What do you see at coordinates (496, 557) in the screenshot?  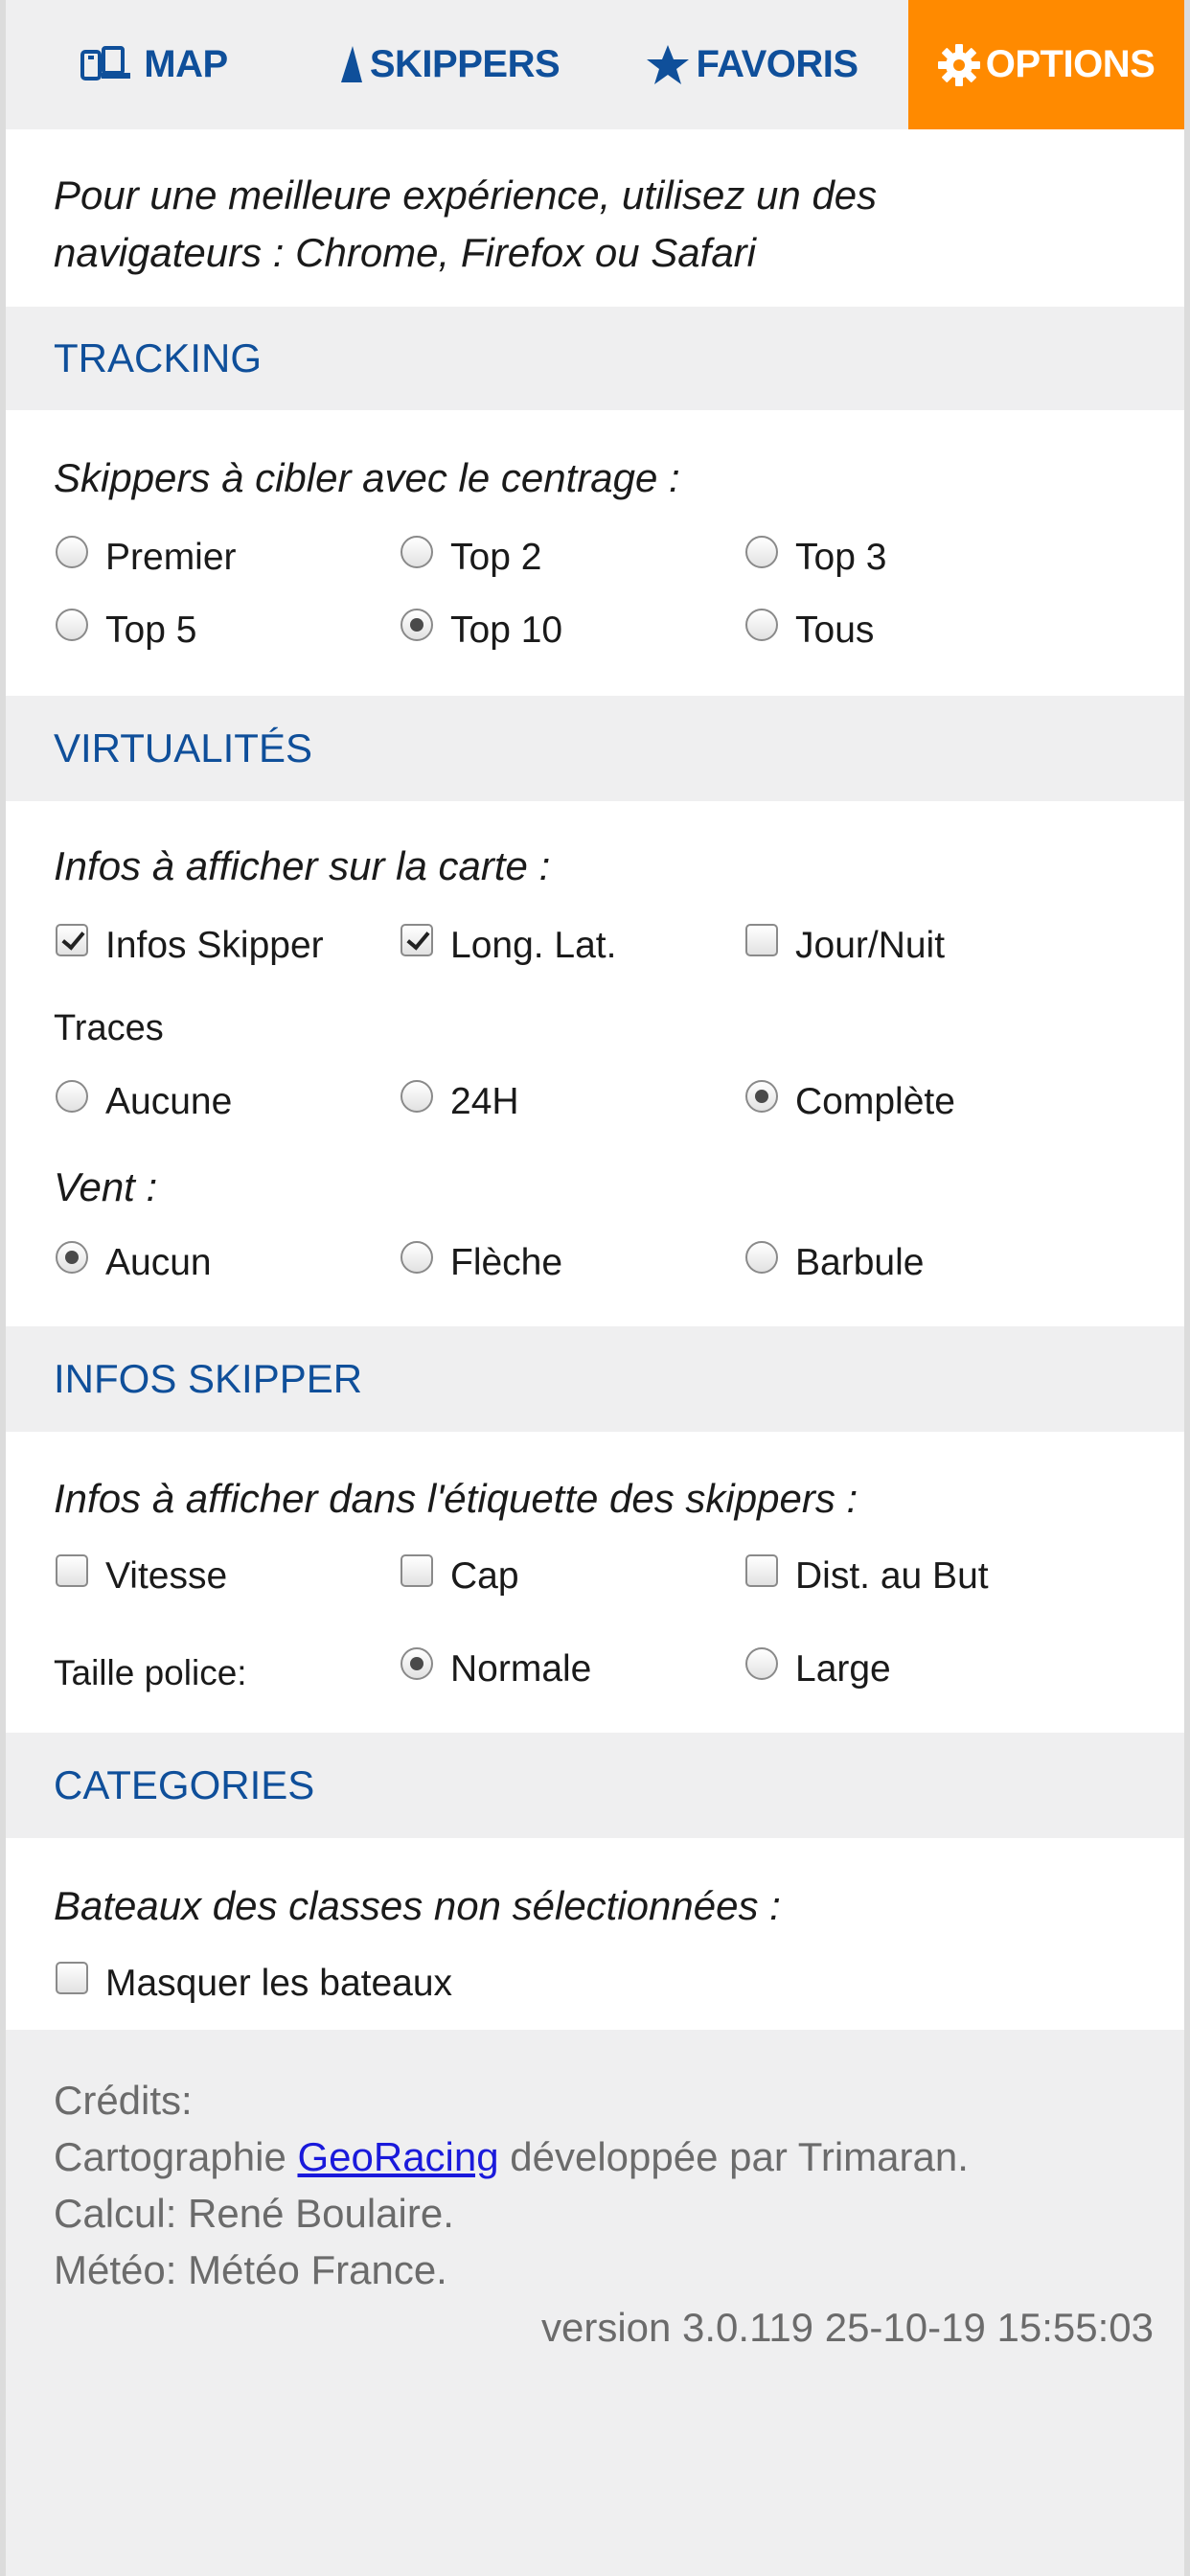 I see `tracking-option-label: Top 2` at bounding box center [496, 557].